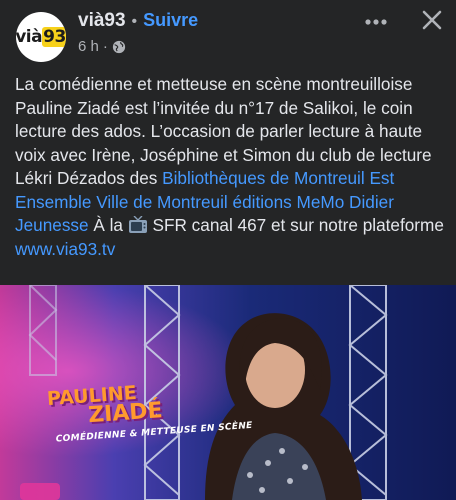 Image resolution: width=456 pixels, height=500 pixels. I want to click on post-text-middle: À la, so click(108, 225).